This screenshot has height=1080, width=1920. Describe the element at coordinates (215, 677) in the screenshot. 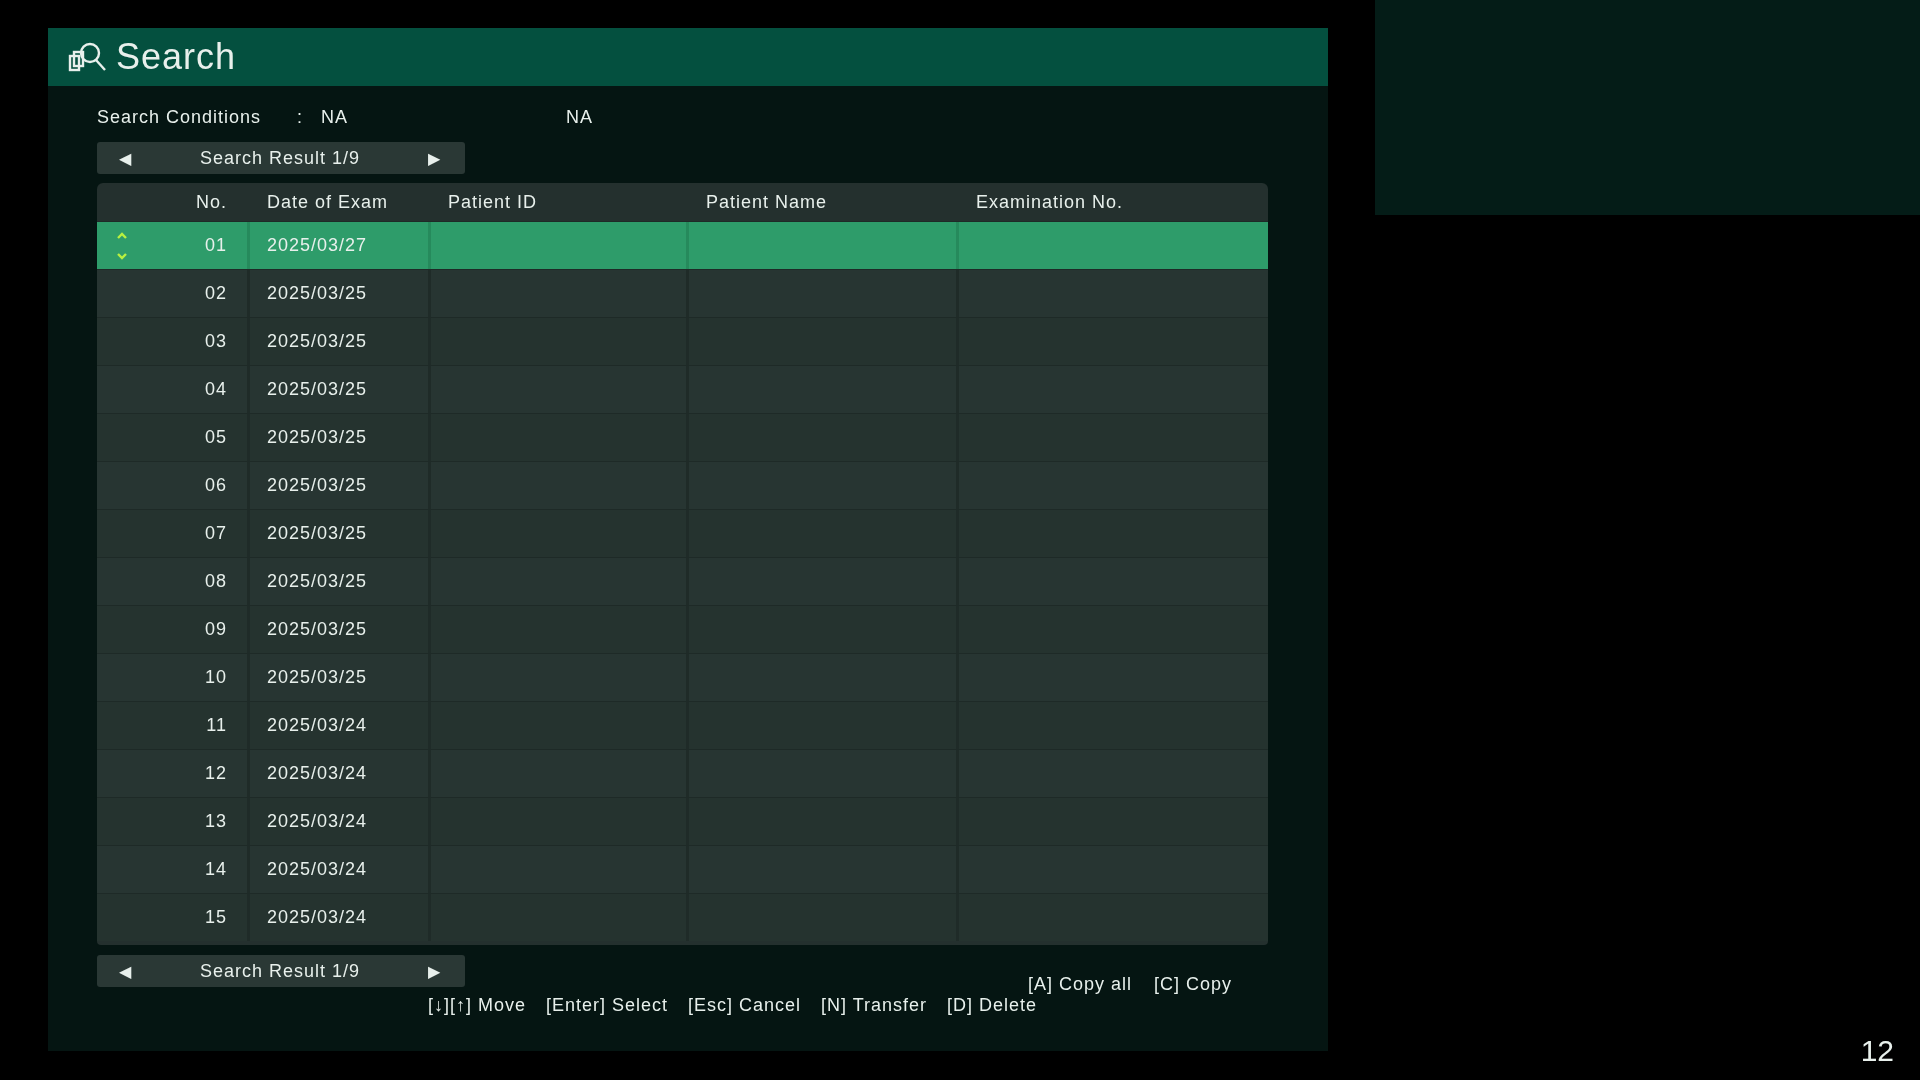

I see `table-cell: 10` at that location.